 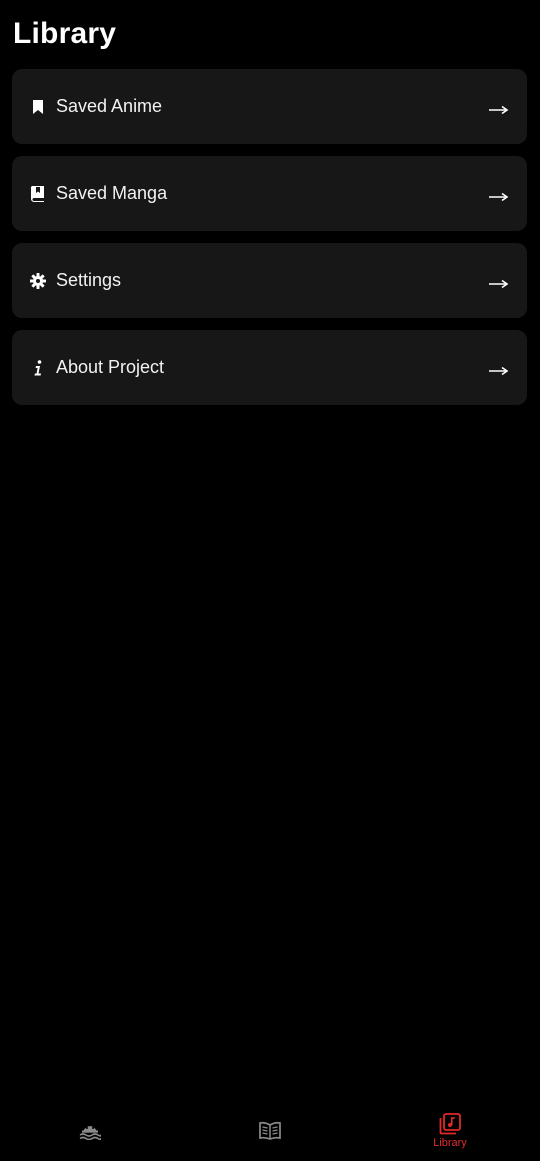 I want to click on saved-manga-item: Saved Manga, so click(x=269, y=193).